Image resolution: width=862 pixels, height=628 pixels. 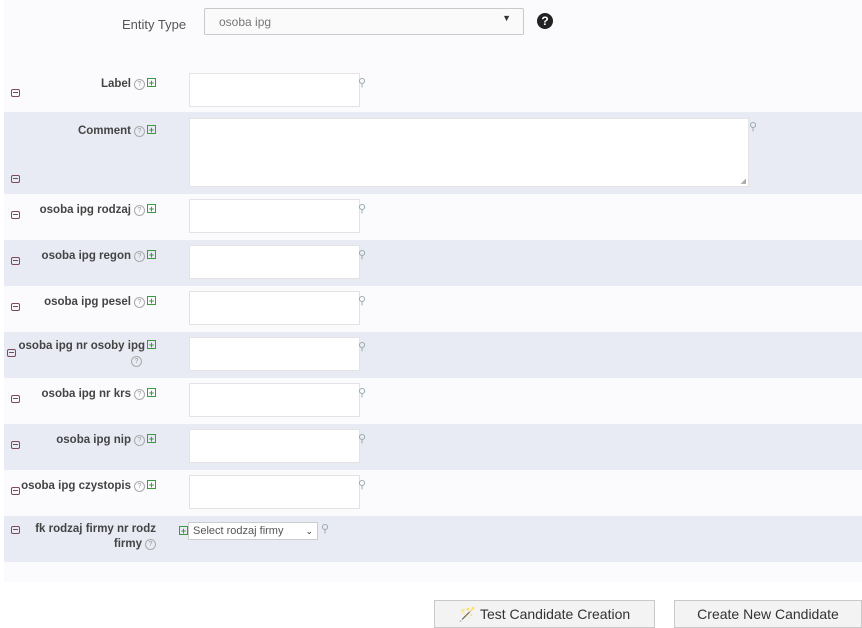 I want to click on field-row-rodzaj: osoba ipg rodzaj? + ⚲, so click(x=433, y=217).